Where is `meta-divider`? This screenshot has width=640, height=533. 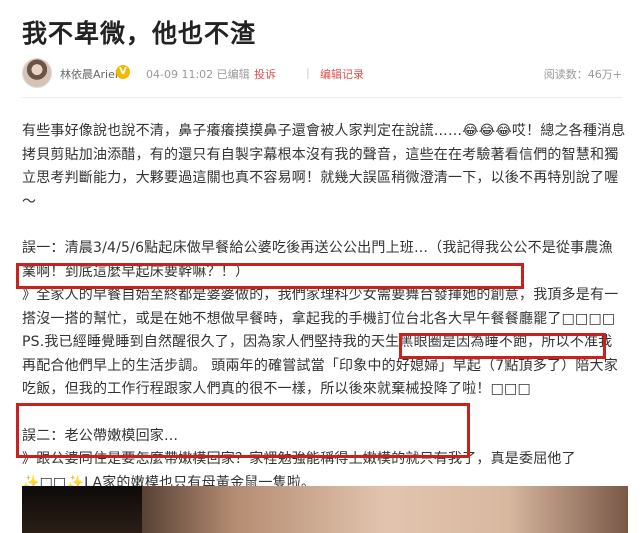 meta-divider is located at coordinates (322, 97).